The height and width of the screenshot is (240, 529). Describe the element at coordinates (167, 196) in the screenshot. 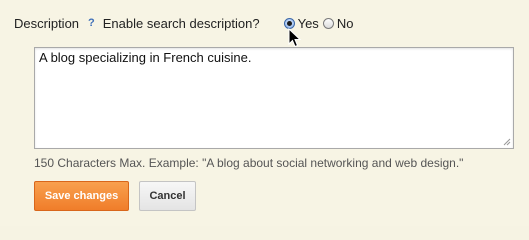

I see `cancel-button: Cancel` at that location.